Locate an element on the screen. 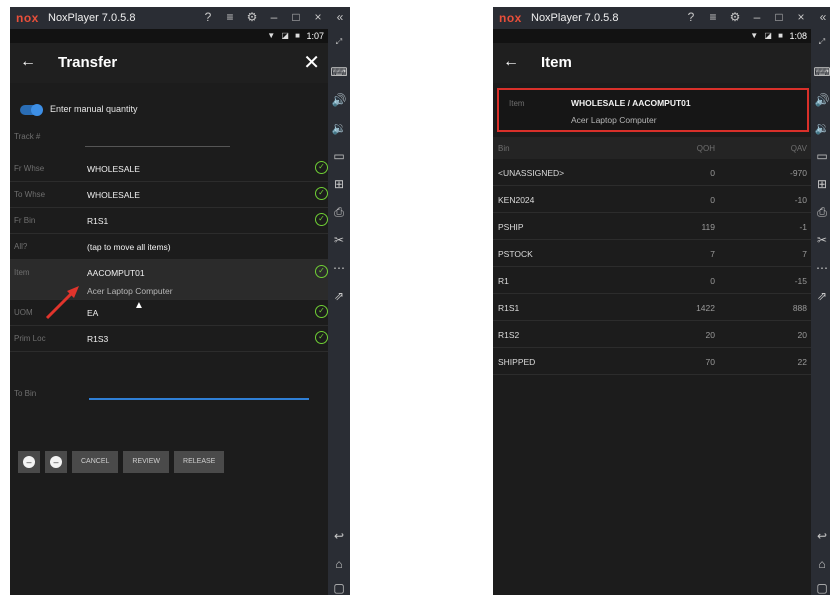  check-circle-icon: ✓ is located at coordinates (321, 337).